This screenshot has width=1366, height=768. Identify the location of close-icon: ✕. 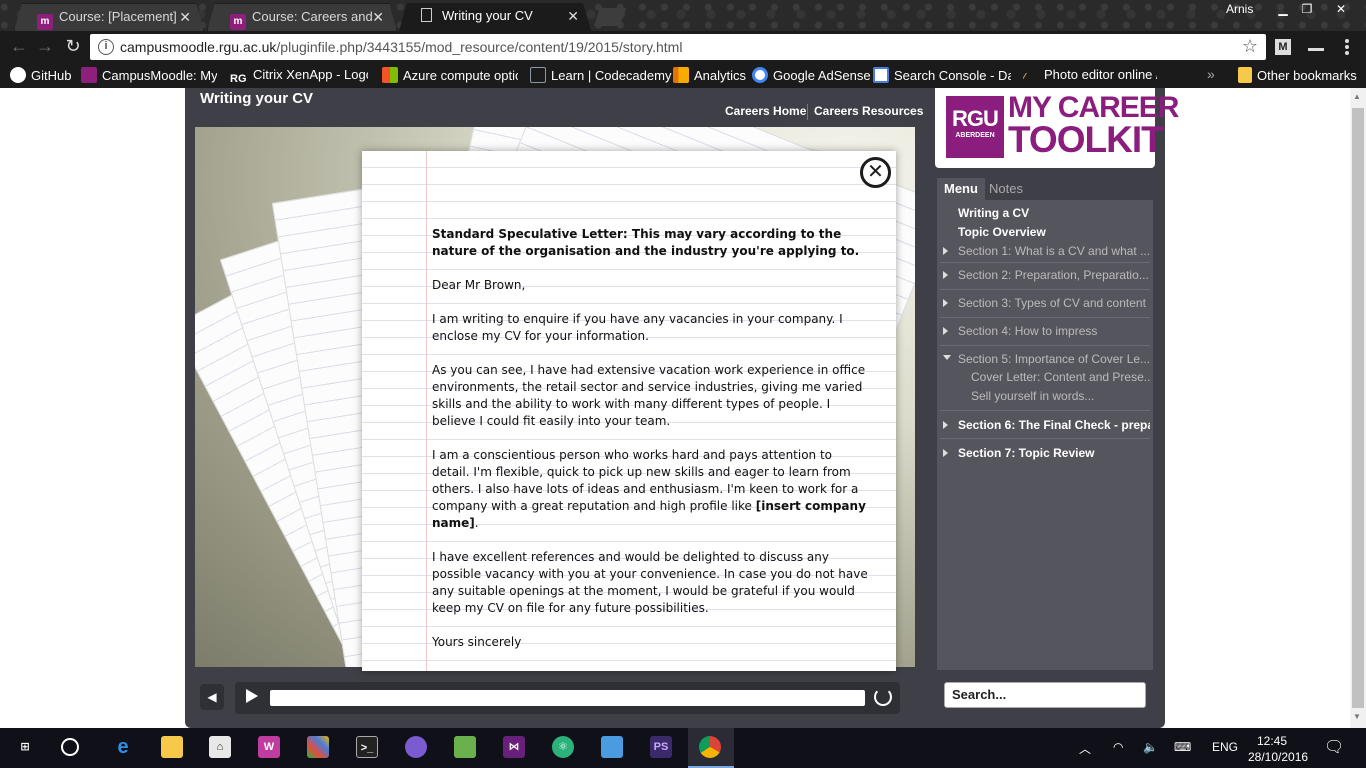
(875, 172).